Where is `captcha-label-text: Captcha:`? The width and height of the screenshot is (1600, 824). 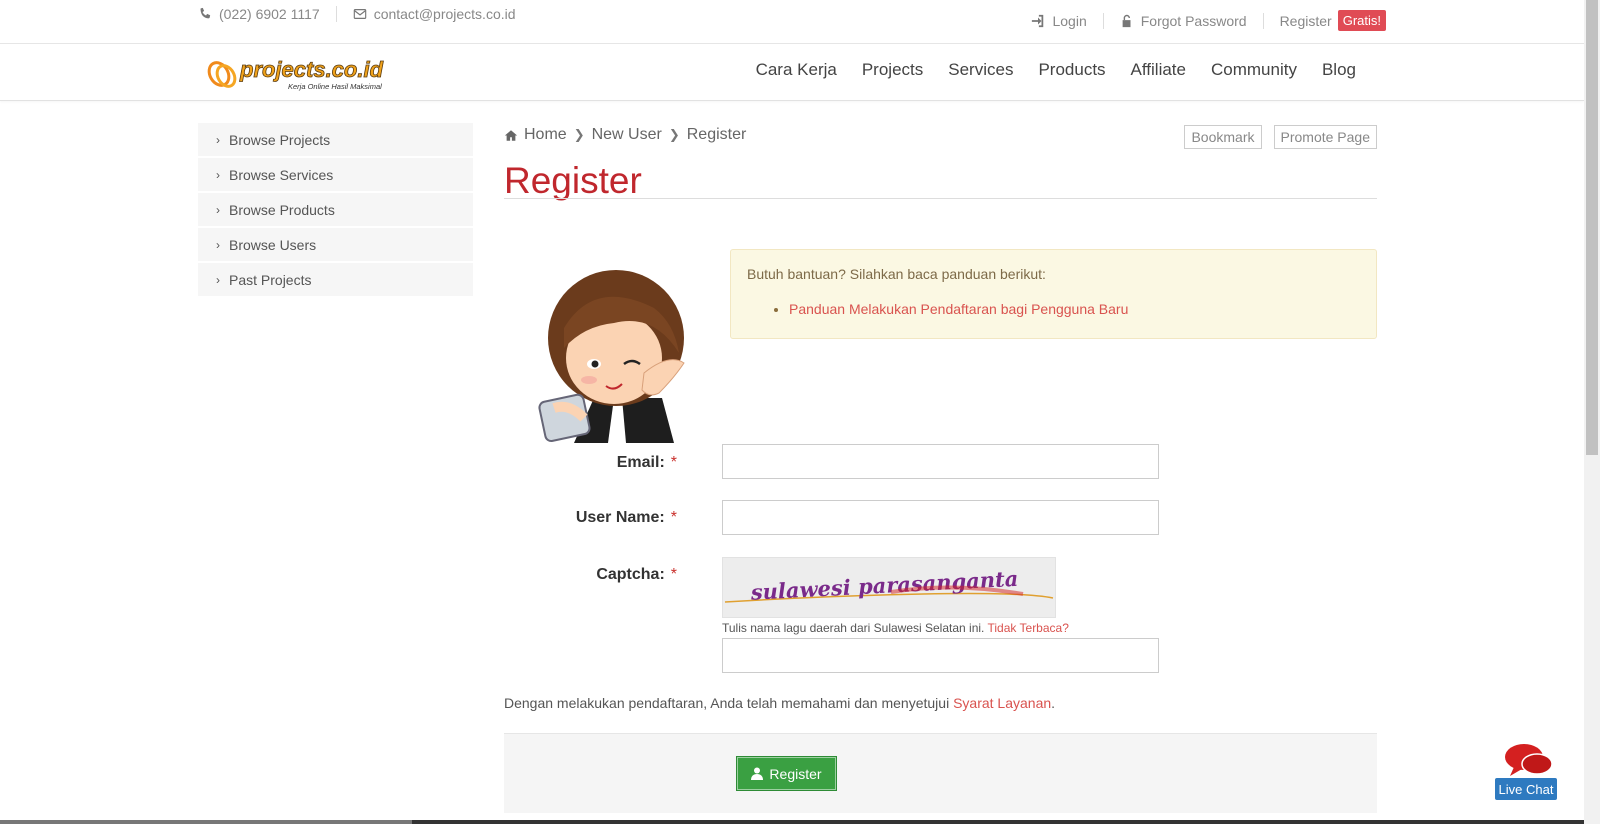 captcha-label-text: Captcha: is located at coordinates (630, 574).